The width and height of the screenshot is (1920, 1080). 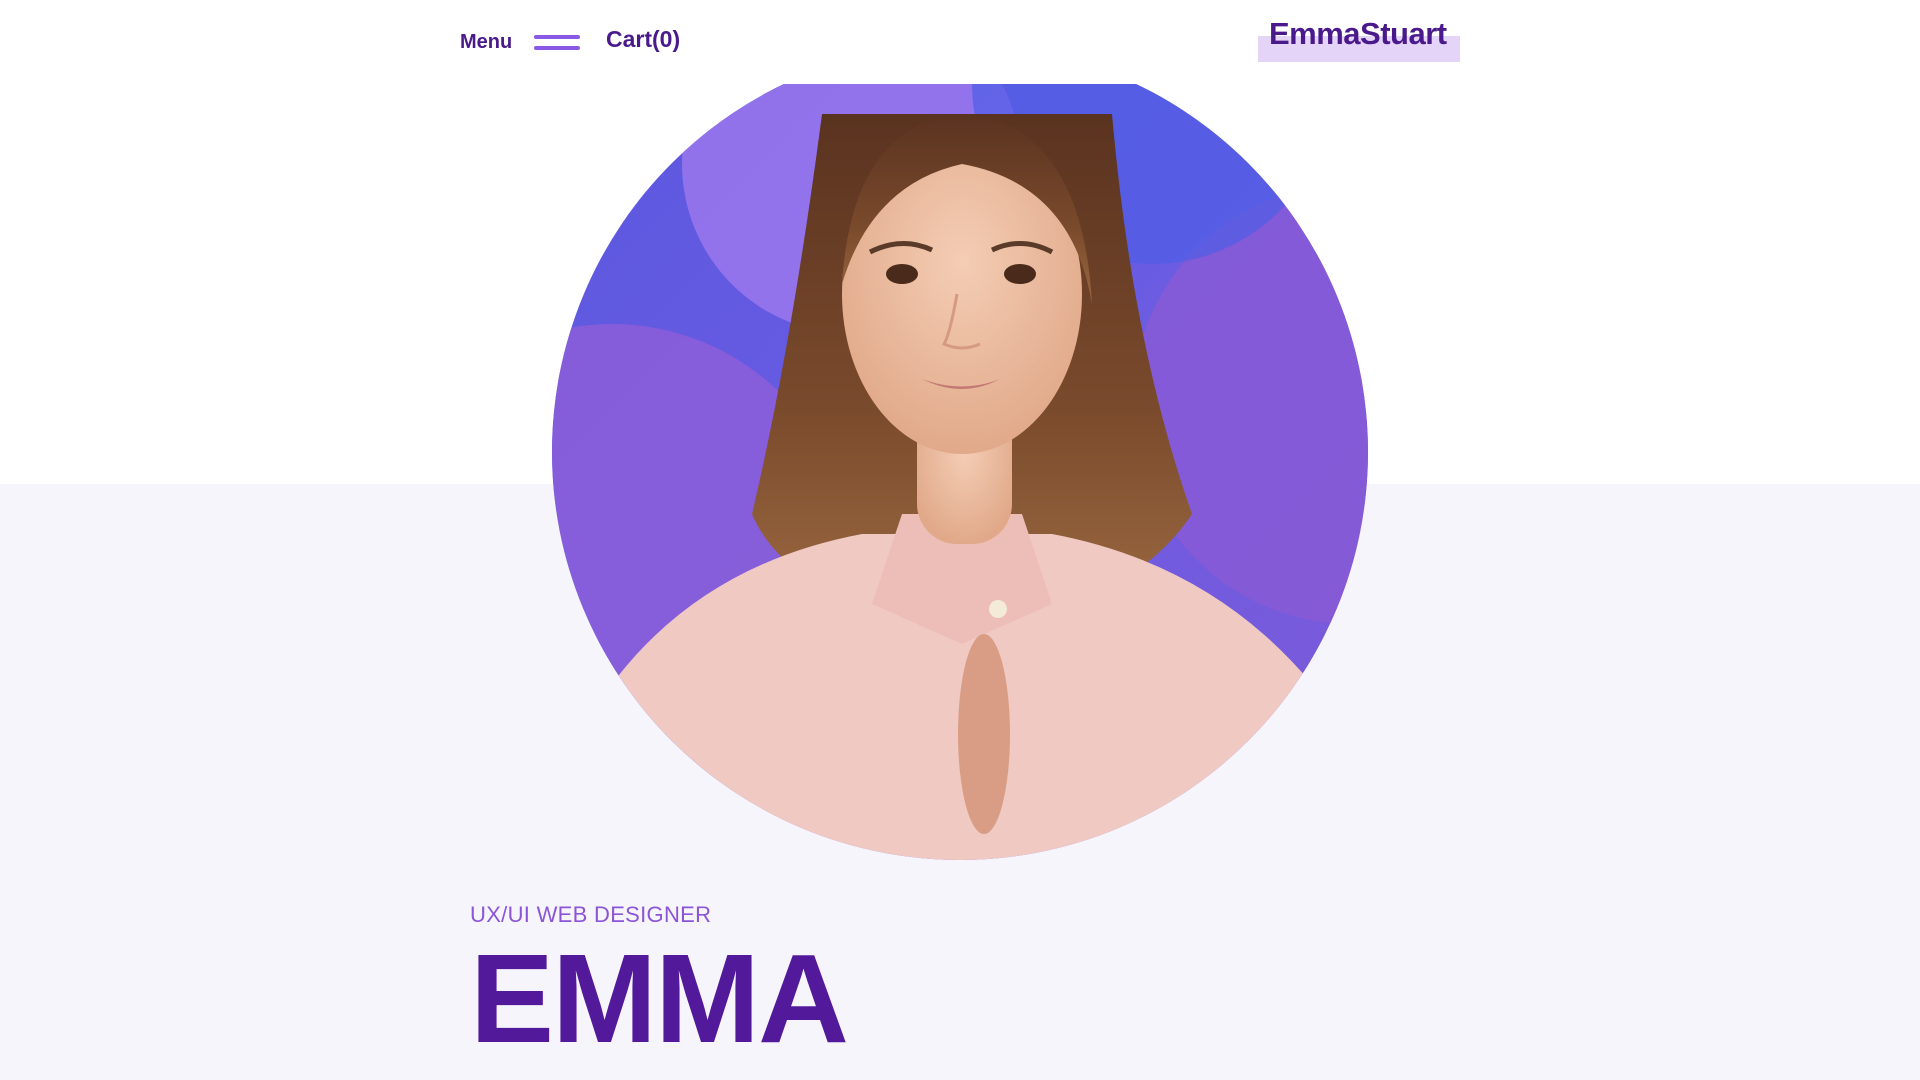 I want to click on site-logo: EmmaStuart, so click(x=1359, y=39).